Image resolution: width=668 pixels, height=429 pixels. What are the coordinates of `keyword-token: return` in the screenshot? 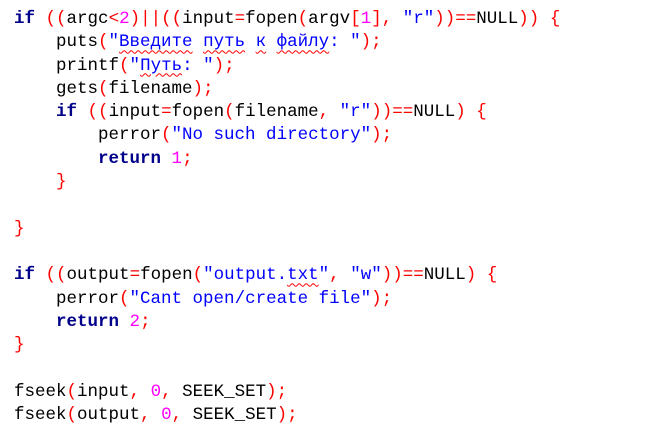 It's located at (130, 158).